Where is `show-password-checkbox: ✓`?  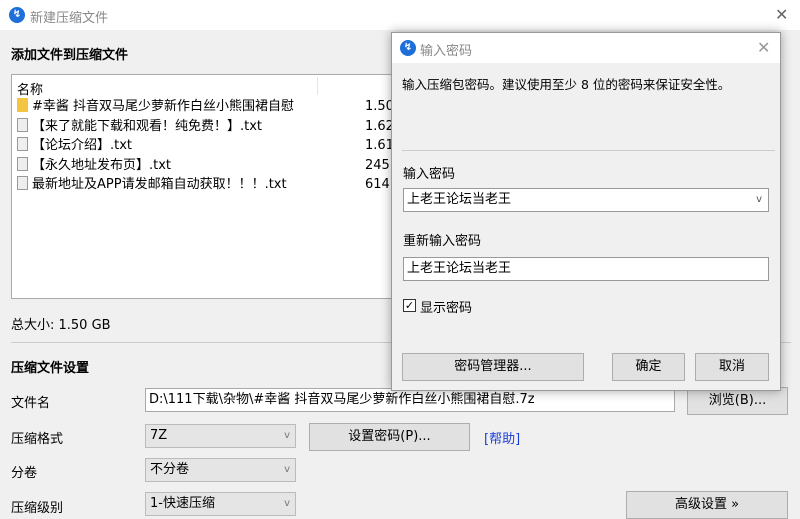 show-password-checkbox: ✓ is located at coordinates (409, 305).